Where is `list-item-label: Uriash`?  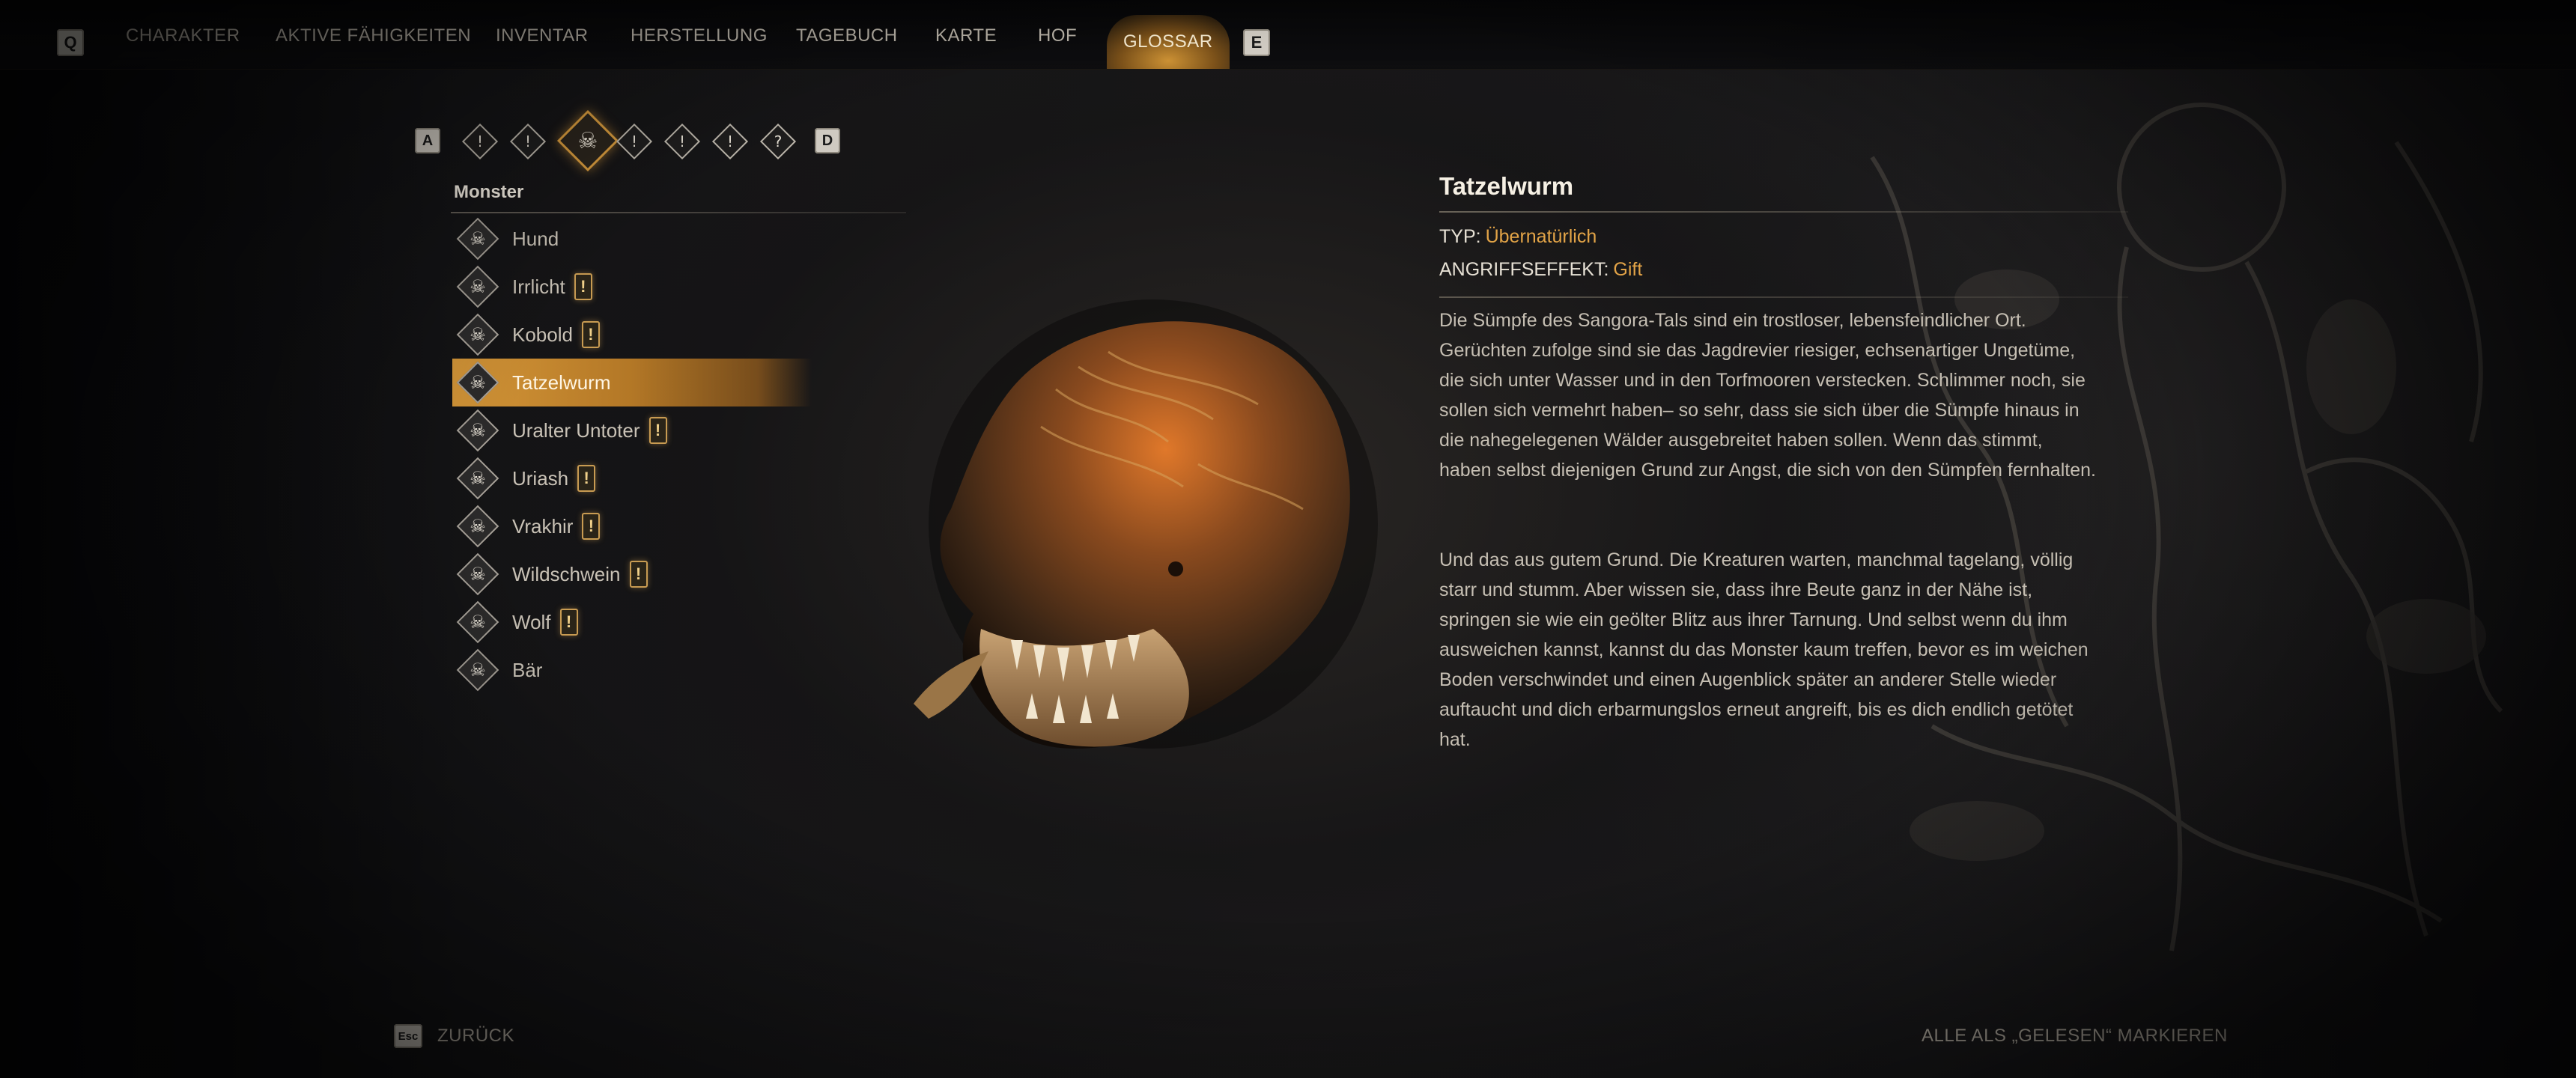
list-item-label: Uriash is located at coordinates (540, 478).